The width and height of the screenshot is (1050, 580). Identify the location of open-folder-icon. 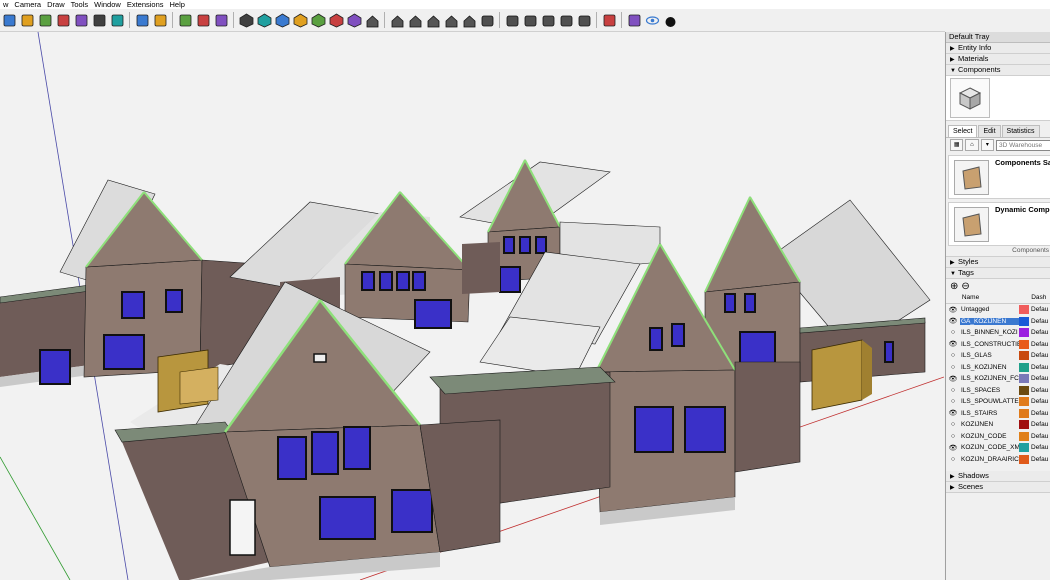
(81, 20).